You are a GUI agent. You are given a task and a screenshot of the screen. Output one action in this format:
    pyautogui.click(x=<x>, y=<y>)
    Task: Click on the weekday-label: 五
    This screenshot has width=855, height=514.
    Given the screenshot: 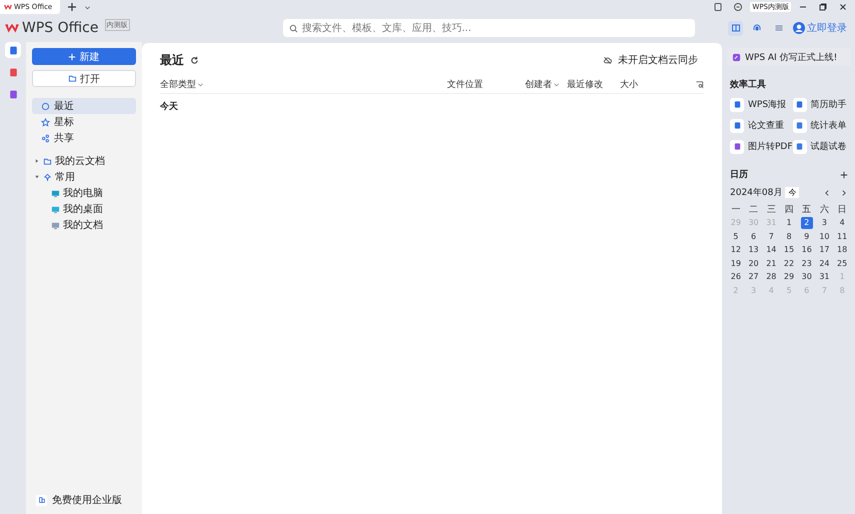 What is the action you would take?
    pyautogui.click(x=806, y=210)
    